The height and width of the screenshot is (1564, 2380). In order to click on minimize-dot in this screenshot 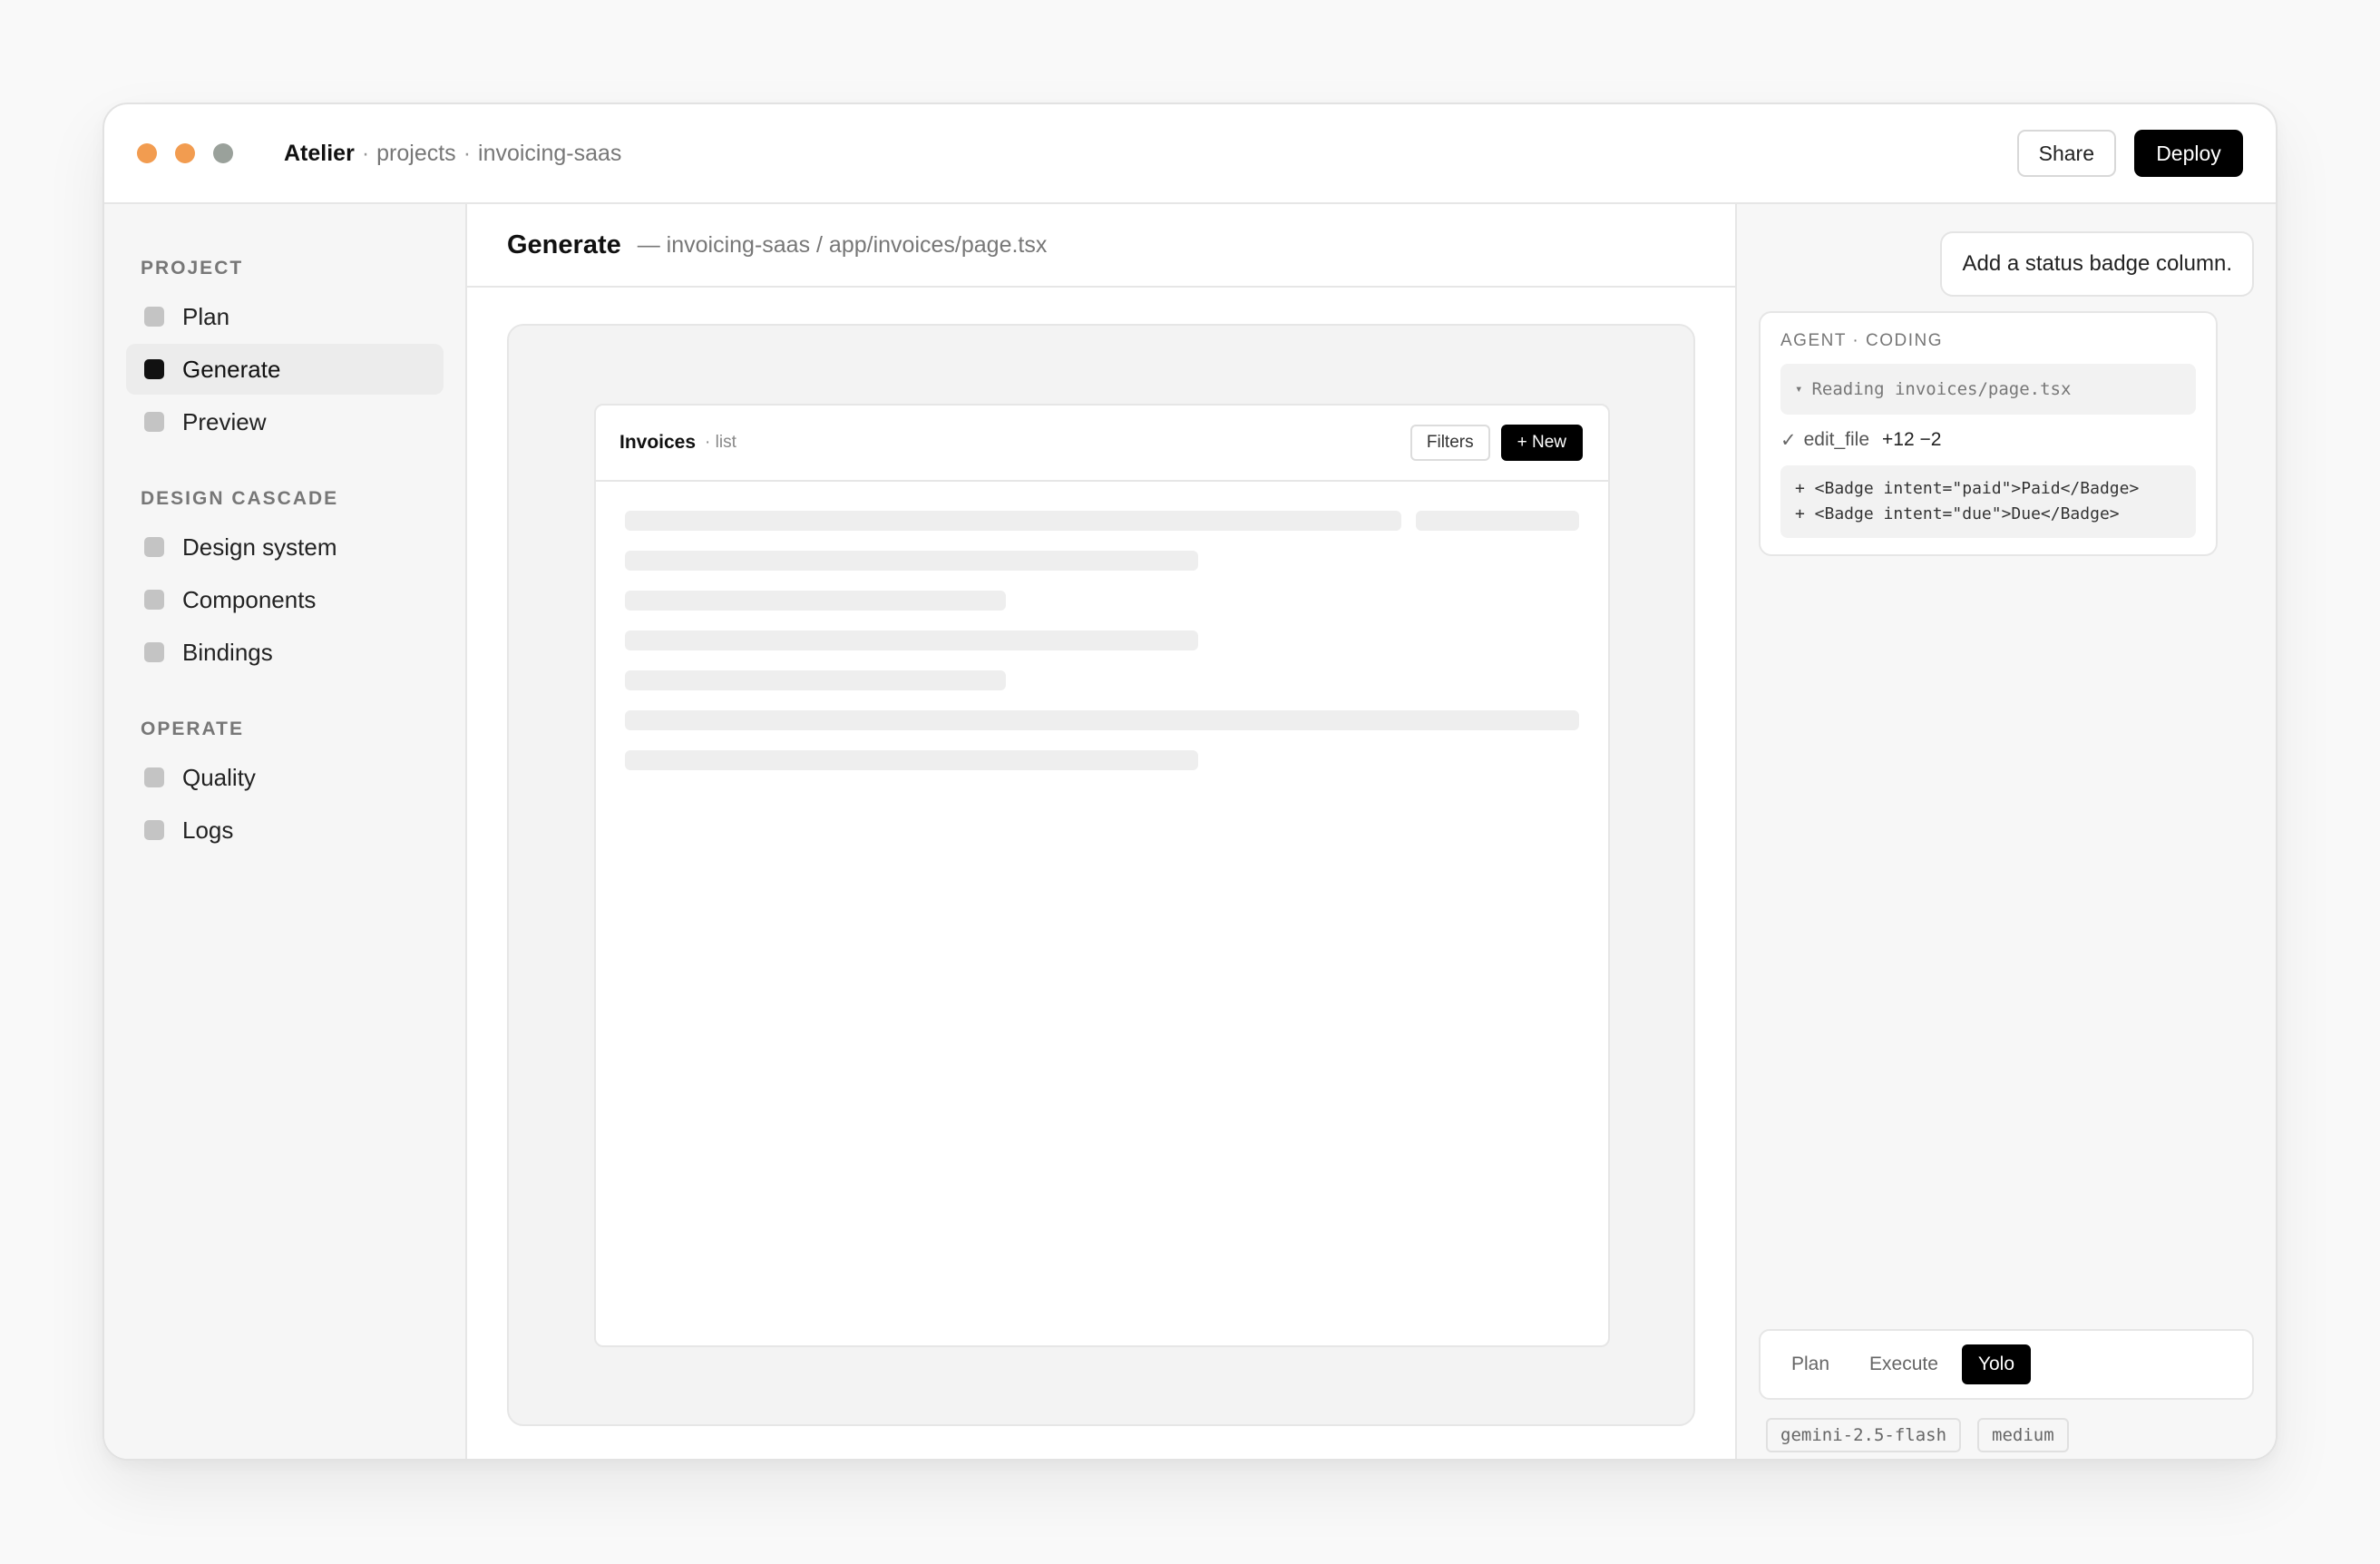, I will do `click(185, 153)`.